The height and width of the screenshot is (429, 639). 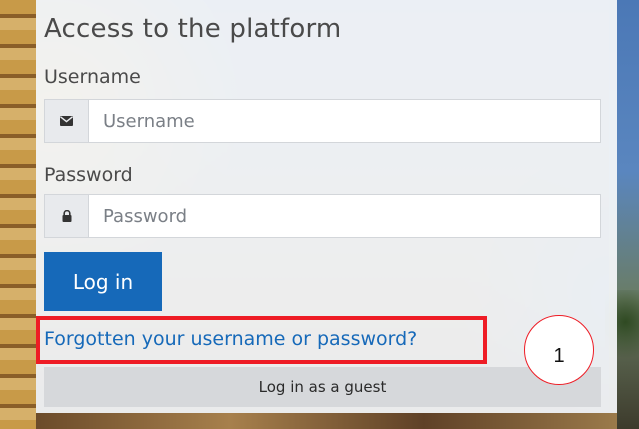 What do you see at coordinates (193, 29) in the screenshot?
I see `page-title: Access to the platform` at bounding box center [193, 29].